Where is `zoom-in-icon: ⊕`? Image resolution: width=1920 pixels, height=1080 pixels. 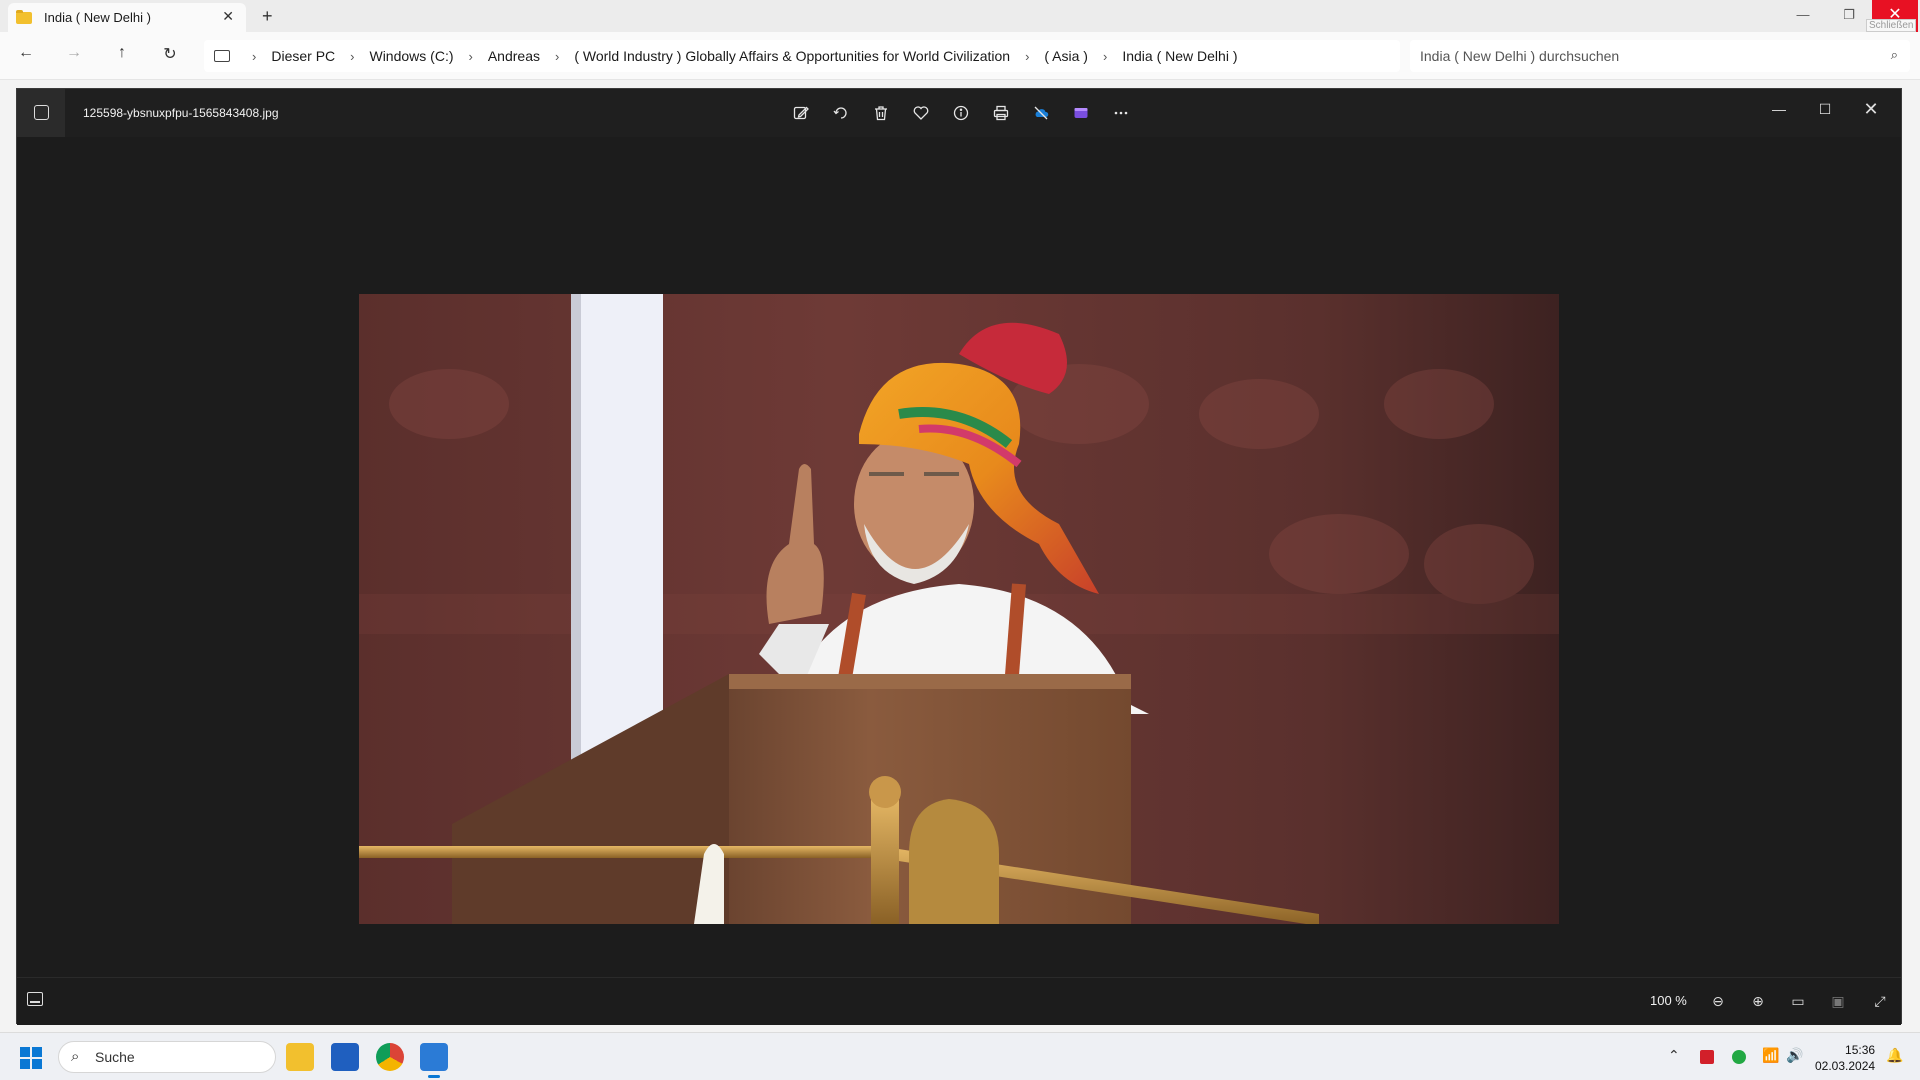
zoom-in-icon: ⊕ is located at coordinates (1758, 1001).